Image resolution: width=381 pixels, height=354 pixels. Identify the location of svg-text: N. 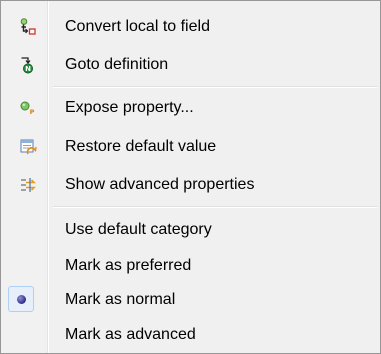
(28, 69).